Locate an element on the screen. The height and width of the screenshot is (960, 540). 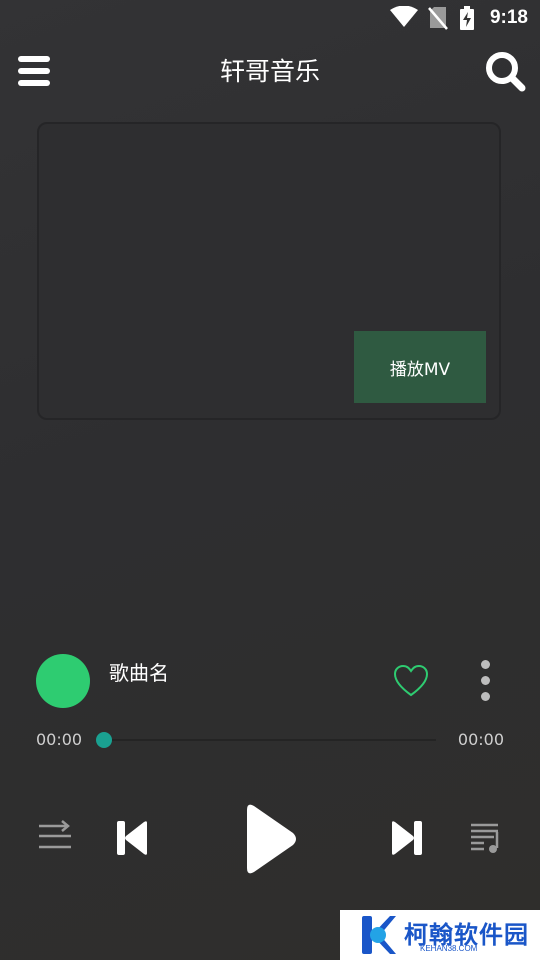
status-bar: 9:18 is located at coordinates (270, 18).